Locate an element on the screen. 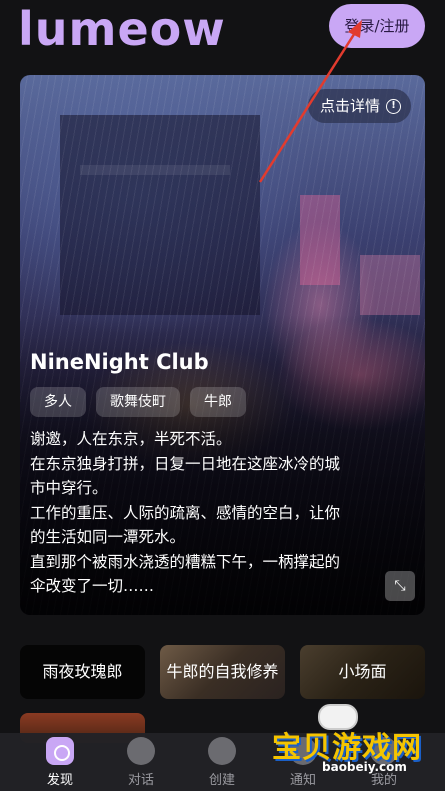 This screenshot has height=791, width=445. story-tag: 牛郎 is located at coordinates (218, 402).